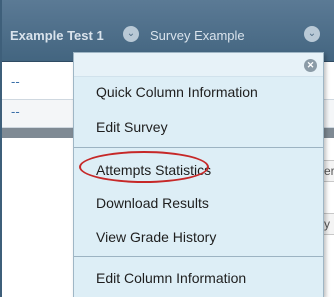 The image size is (334, 297). I want to click on menu-item-edit-column-information: Edit Column Information, so click(171, 278).